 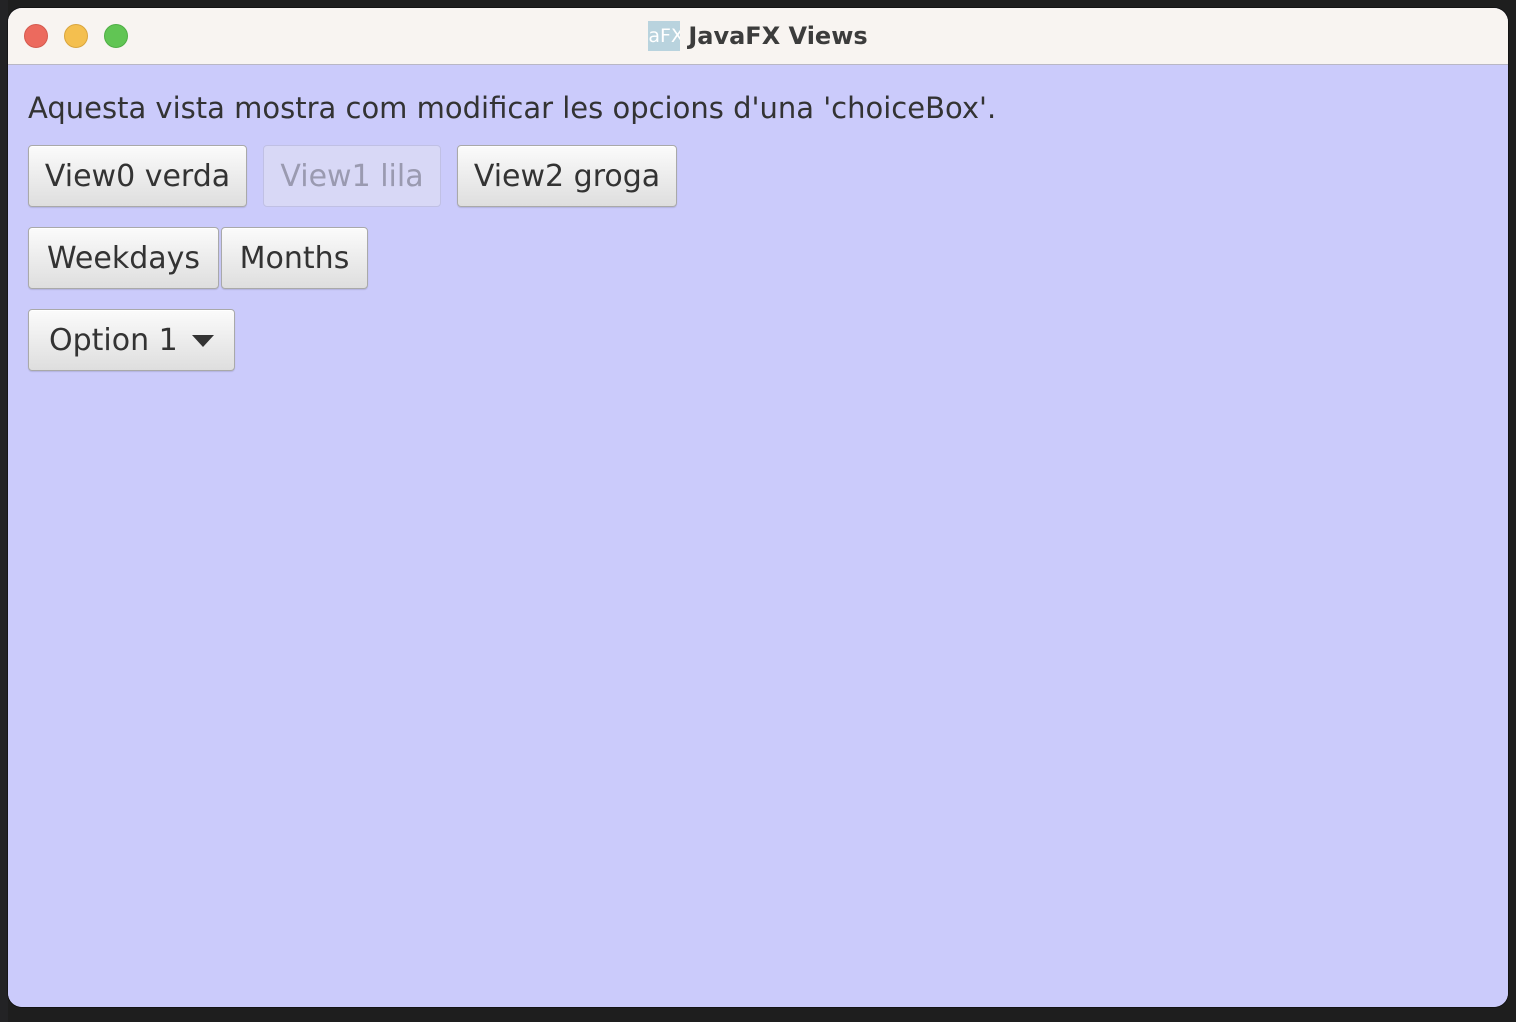 I want to click on list-buttons-row: Weekdays Months, so click(x=198, y=258).